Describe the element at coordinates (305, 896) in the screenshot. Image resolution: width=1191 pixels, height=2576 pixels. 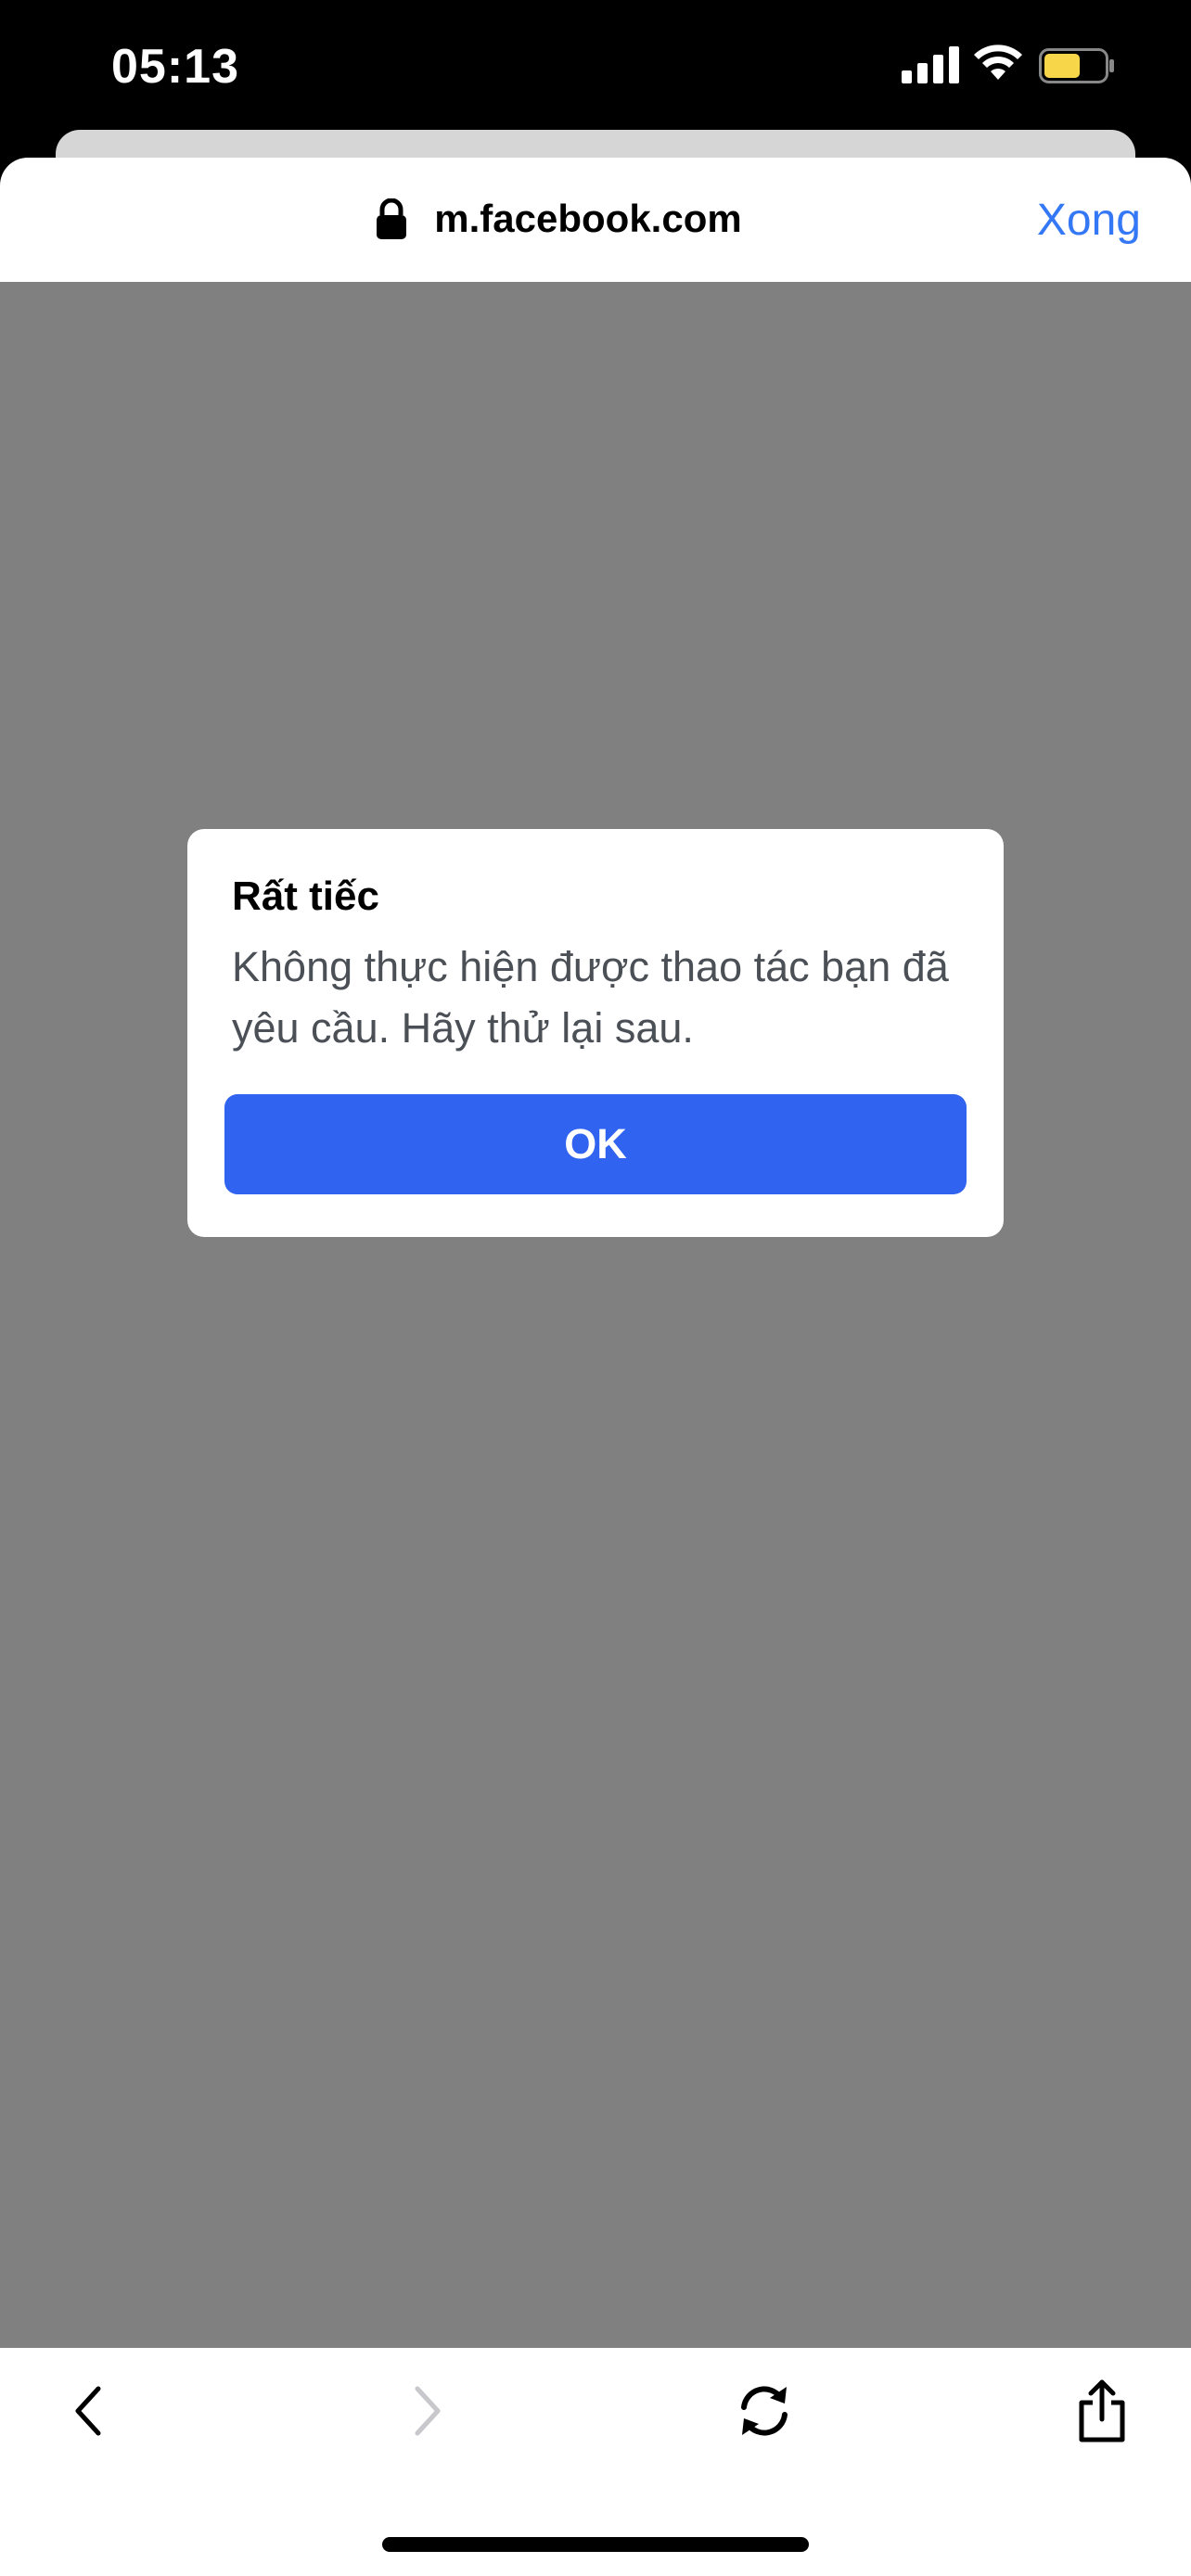
I see `dialog-title: Rất tiếc` at that location.